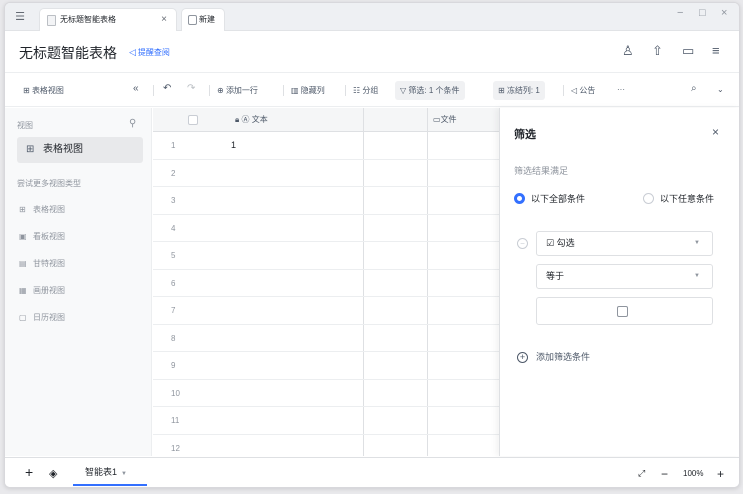  What do you see at coordinates (173, 338) in the screenshot?
I see `row-number: 8` at bounding box center [173, 338].